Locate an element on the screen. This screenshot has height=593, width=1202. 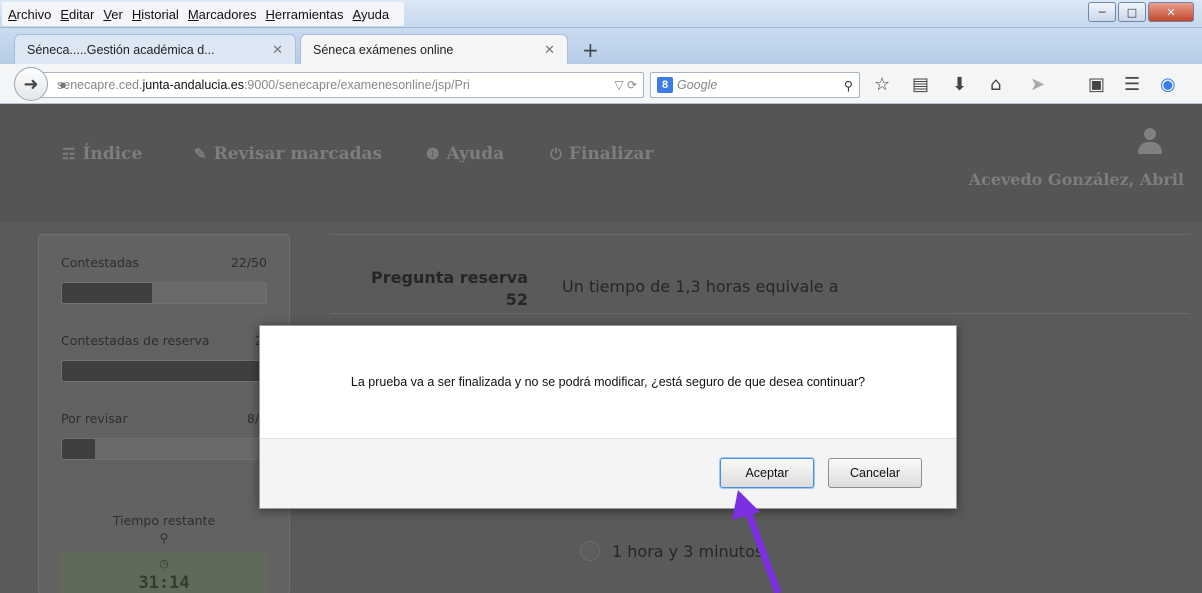
stat-review: Por revisar 8/5 is located at coordinates (164, 435).